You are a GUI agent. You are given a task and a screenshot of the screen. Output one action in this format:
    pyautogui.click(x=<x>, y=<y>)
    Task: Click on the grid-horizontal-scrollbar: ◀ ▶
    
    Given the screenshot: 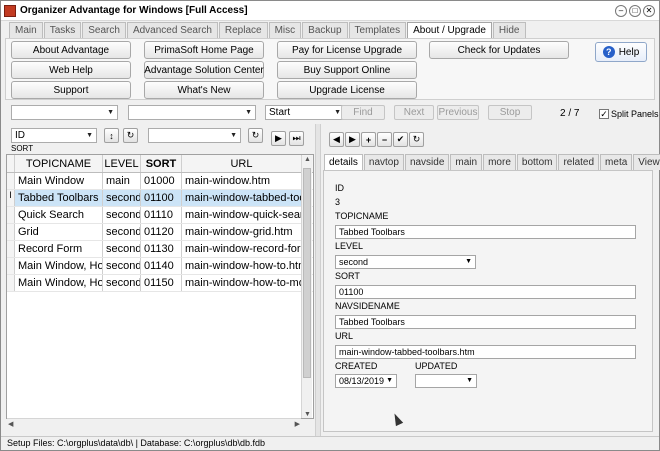 What is the action you would take?
    pyautogui.click(x=154, y=423)
    